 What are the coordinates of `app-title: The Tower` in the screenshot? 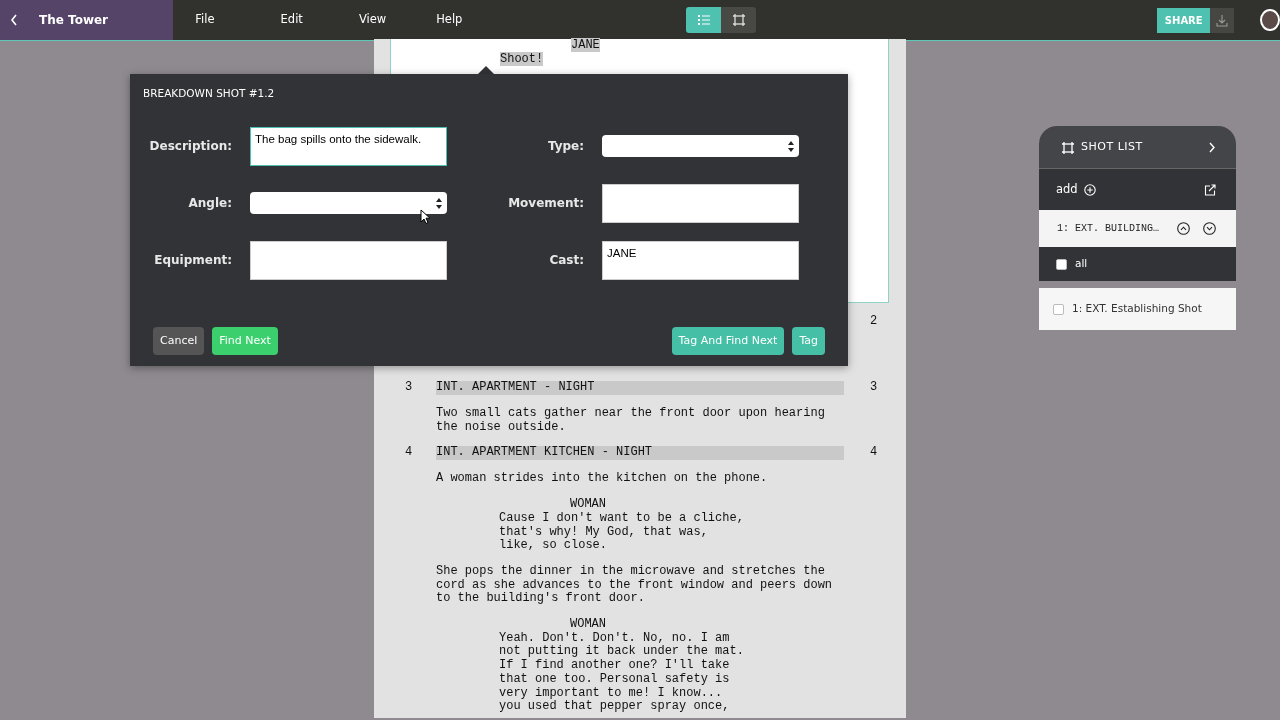 It's located at (74, 20).